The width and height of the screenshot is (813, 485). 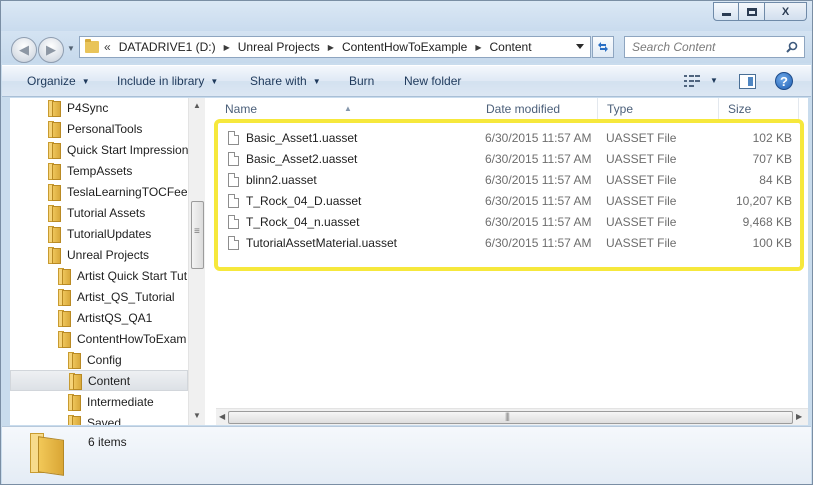 What do you see at coordinates (361, 81) in the screenshot?
I see `burn-button: Burn` at bounding box center [361, 81].